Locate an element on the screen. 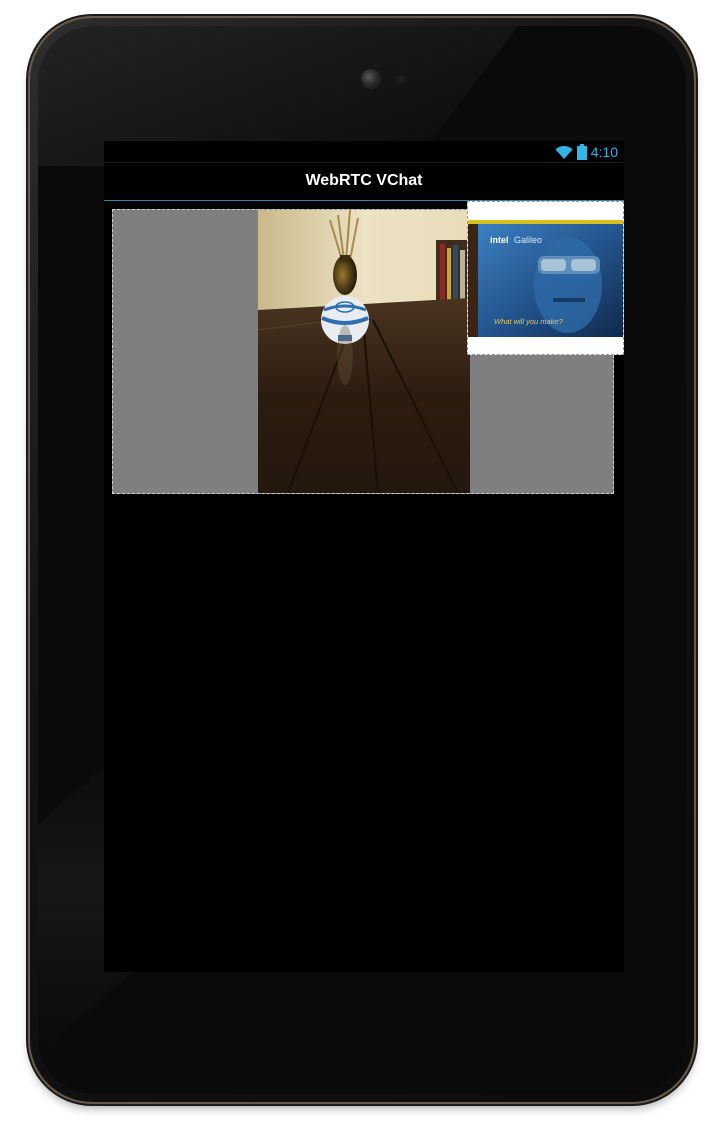 The height and width of the screenshot is (1125, 724). local-video-container: intel Galileo What will you make? is located at coordinates (545, 278).